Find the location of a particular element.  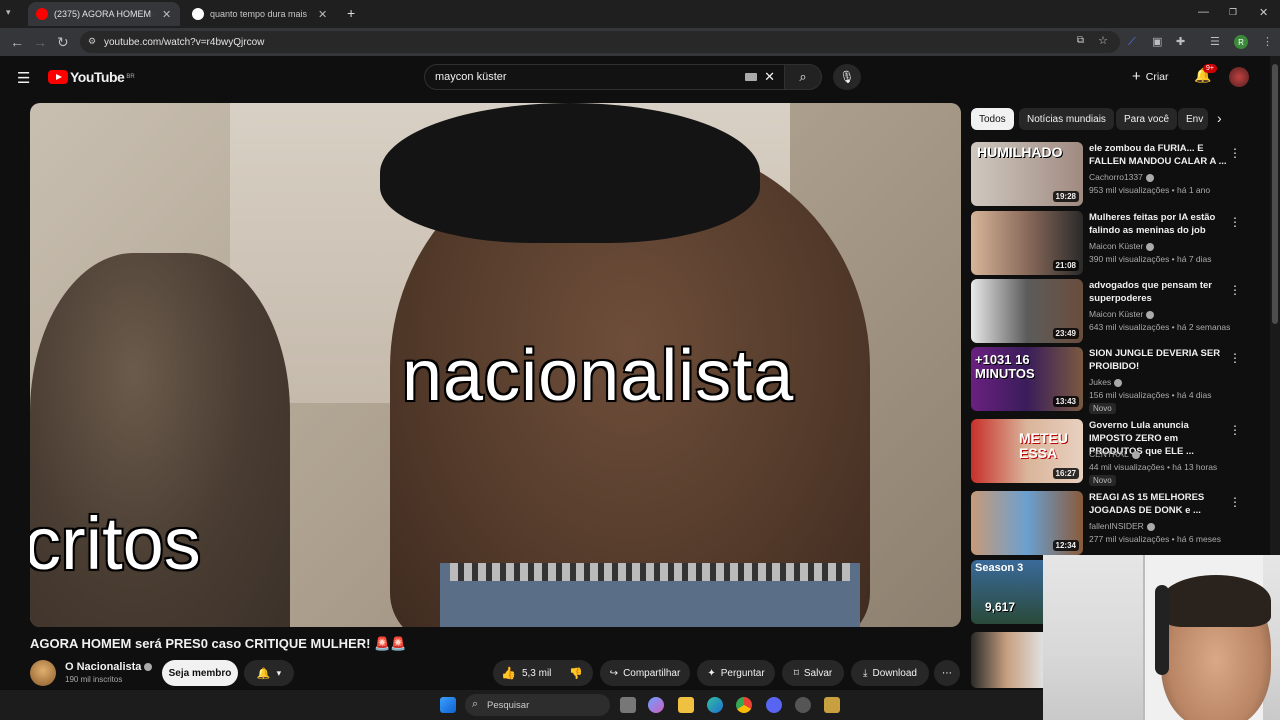

share-arrow-icon: ↪ is located at coordinates (614, 673).